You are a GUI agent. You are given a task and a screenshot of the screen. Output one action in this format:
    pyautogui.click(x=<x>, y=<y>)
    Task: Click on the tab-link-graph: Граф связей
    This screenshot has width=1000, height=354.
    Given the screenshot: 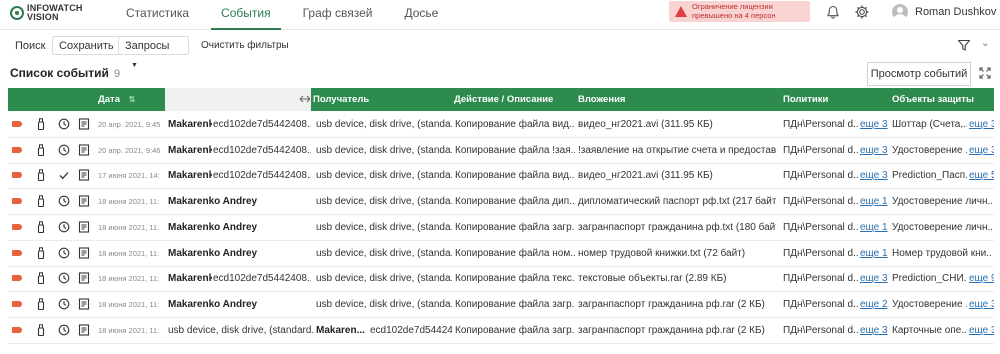 What is the action you would take?
    pyautogui.click(x=338, y=15)
    